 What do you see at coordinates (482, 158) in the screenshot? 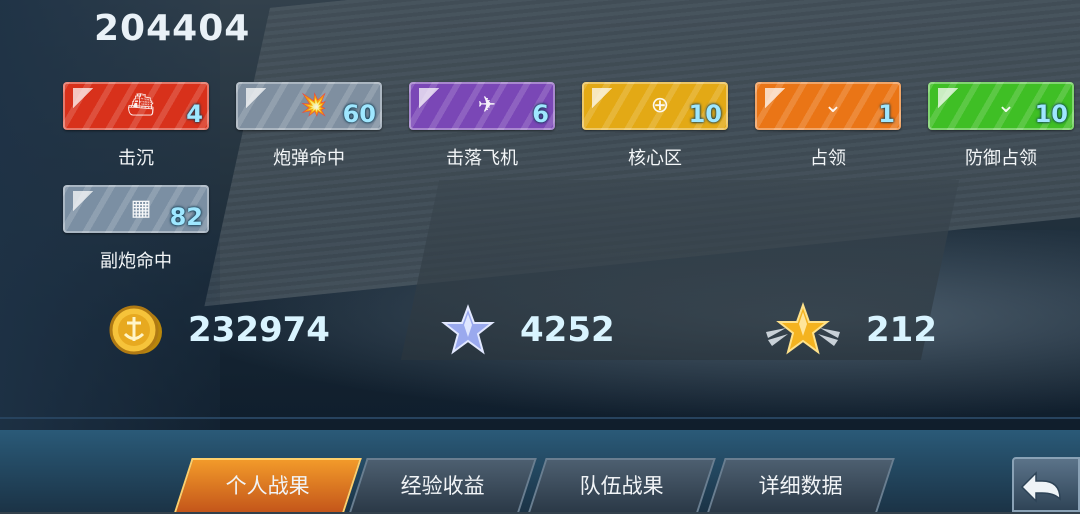
I see `medal-label: 击落飞机` at bounding box center [482, 158].